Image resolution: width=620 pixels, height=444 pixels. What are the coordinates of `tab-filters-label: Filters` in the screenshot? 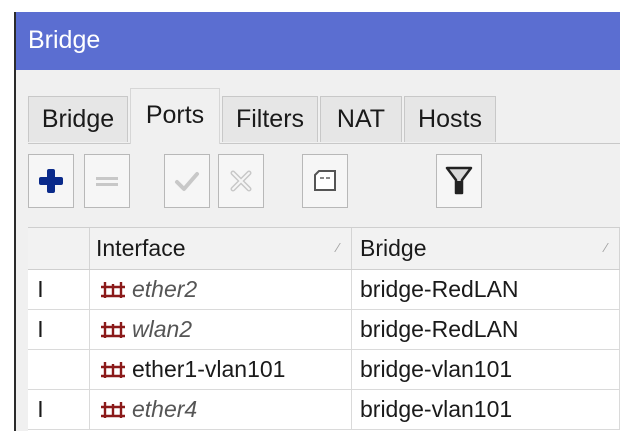 It's located at (270, 119).